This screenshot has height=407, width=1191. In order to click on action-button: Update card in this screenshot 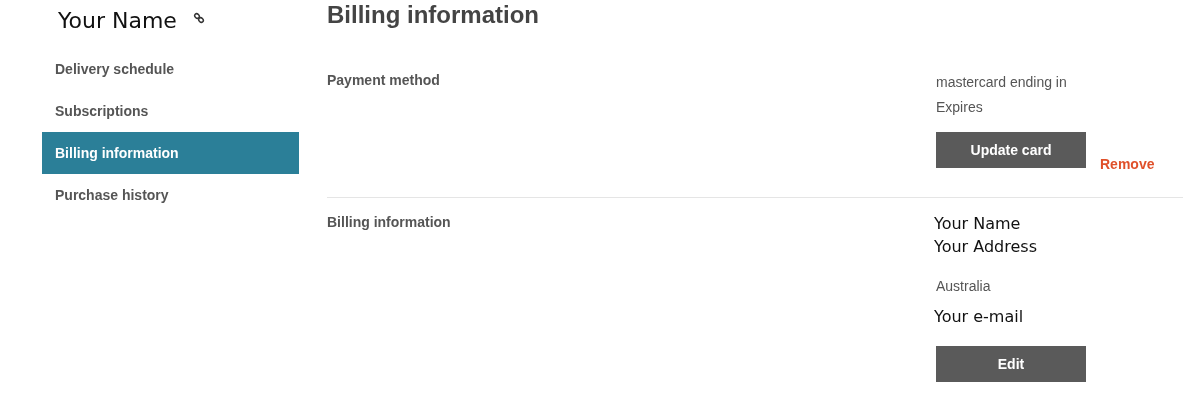, I will do `click(1011, 150)`.